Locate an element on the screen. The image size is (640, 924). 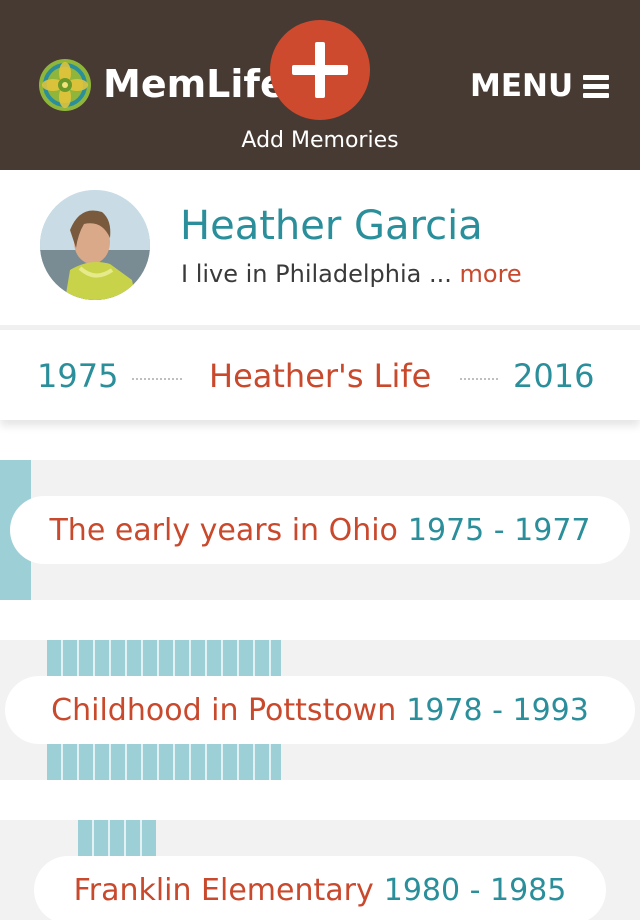
period-range: 1978 - 1993 is located at coordinates (497, 710).